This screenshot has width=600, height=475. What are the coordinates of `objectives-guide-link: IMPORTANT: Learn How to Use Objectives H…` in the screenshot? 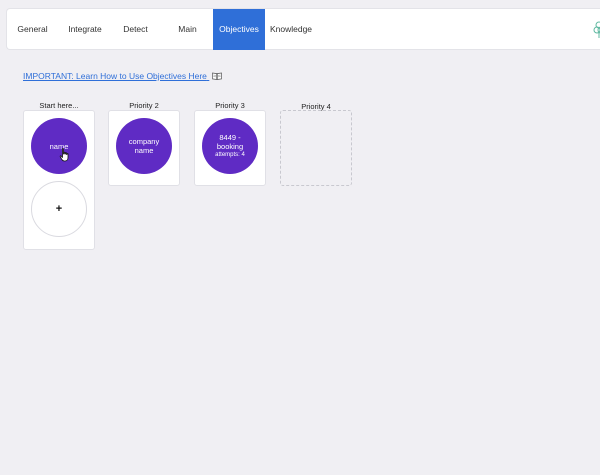 It's located at (123, 76).